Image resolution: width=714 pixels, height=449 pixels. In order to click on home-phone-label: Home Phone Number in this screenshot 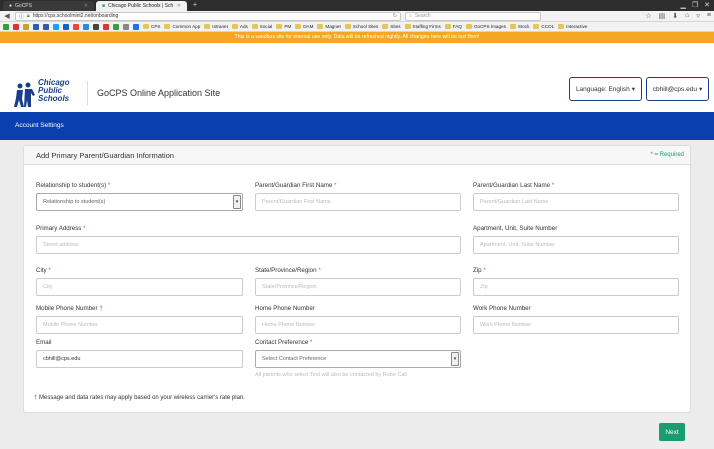, I will do `click(285, 308)`.